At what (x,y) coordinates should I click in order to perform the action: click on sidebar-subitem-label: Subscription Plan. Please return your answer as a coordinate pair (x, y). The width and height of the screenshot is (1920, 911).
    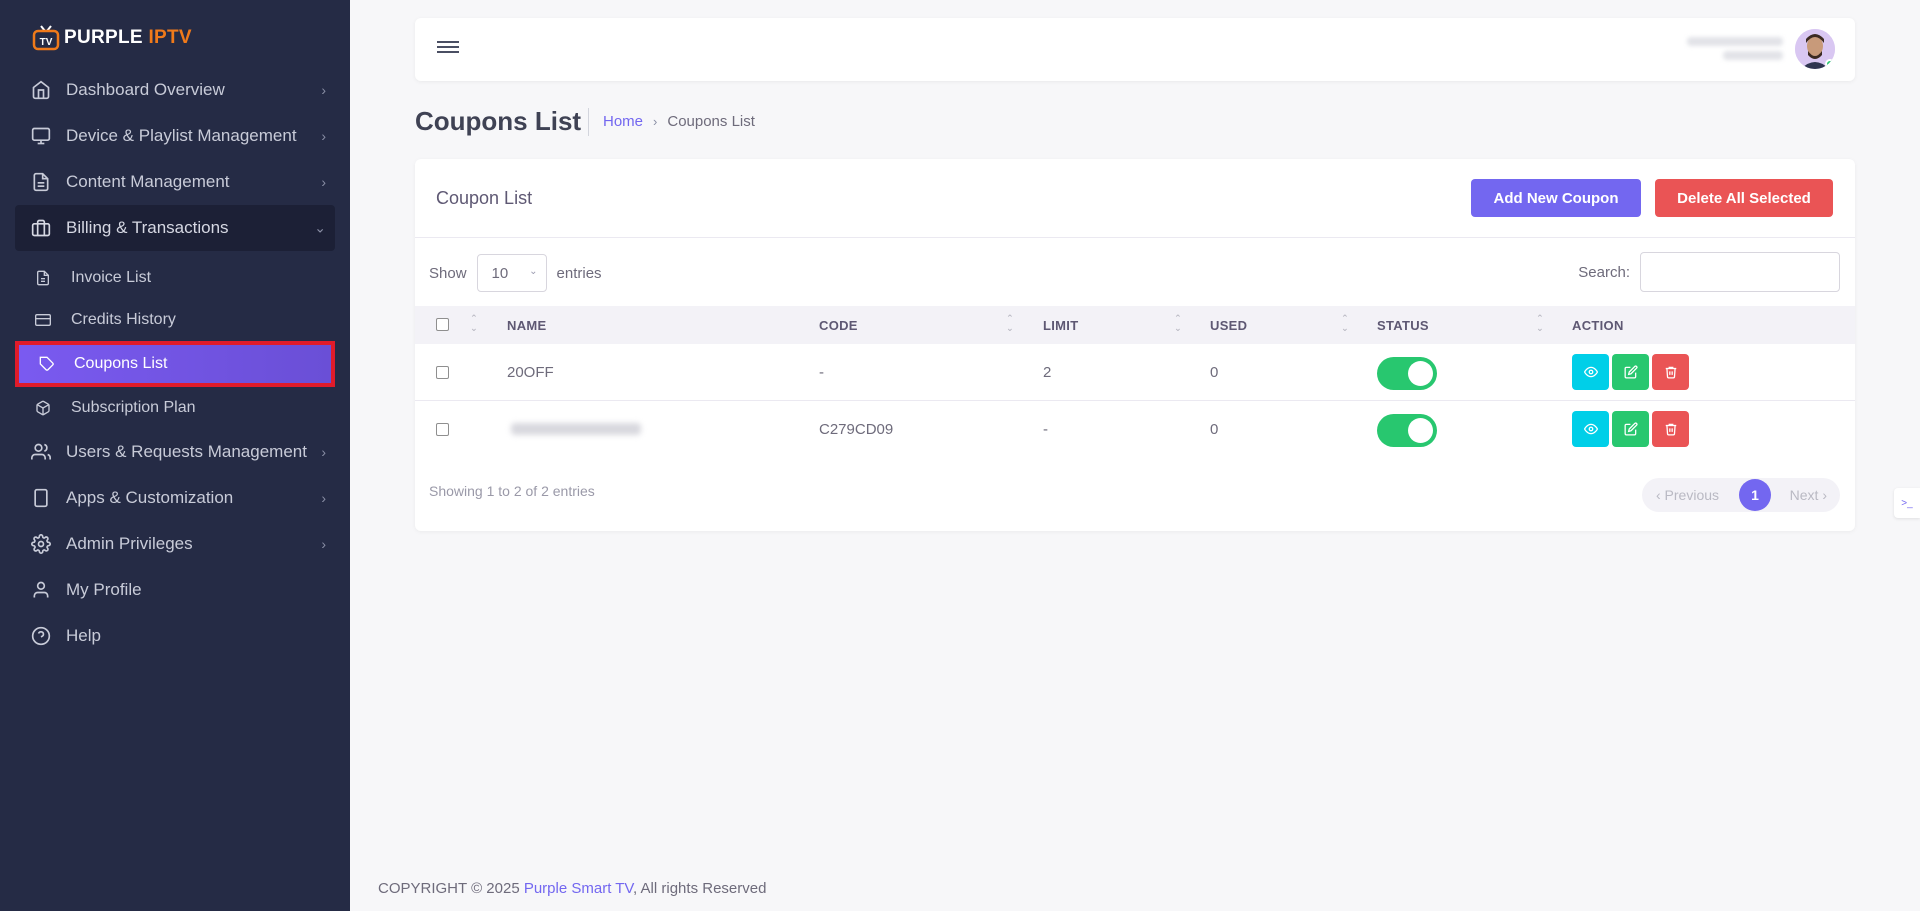
    Looking at the image, I should click on (133, 407).